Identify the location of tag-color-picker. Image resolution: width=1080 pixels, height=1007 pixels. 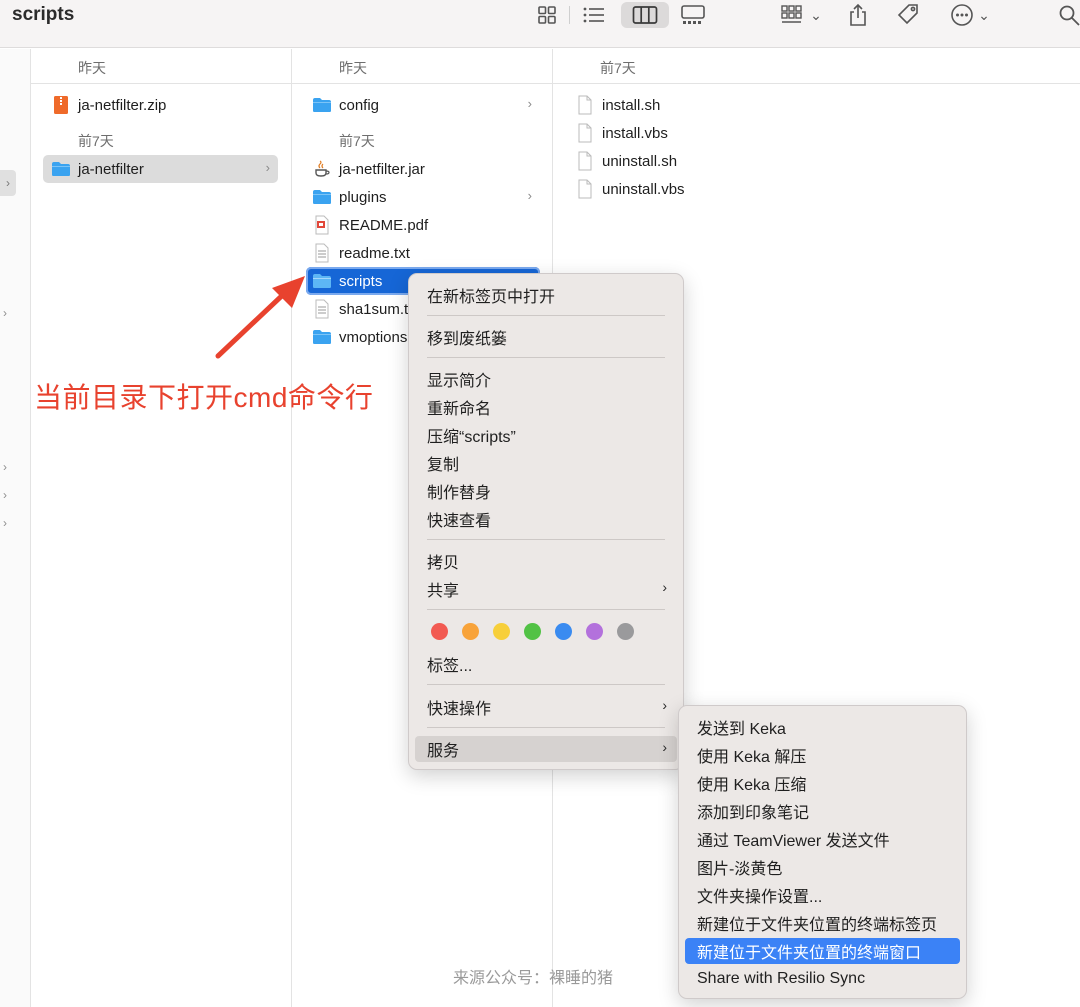
(532, 631).